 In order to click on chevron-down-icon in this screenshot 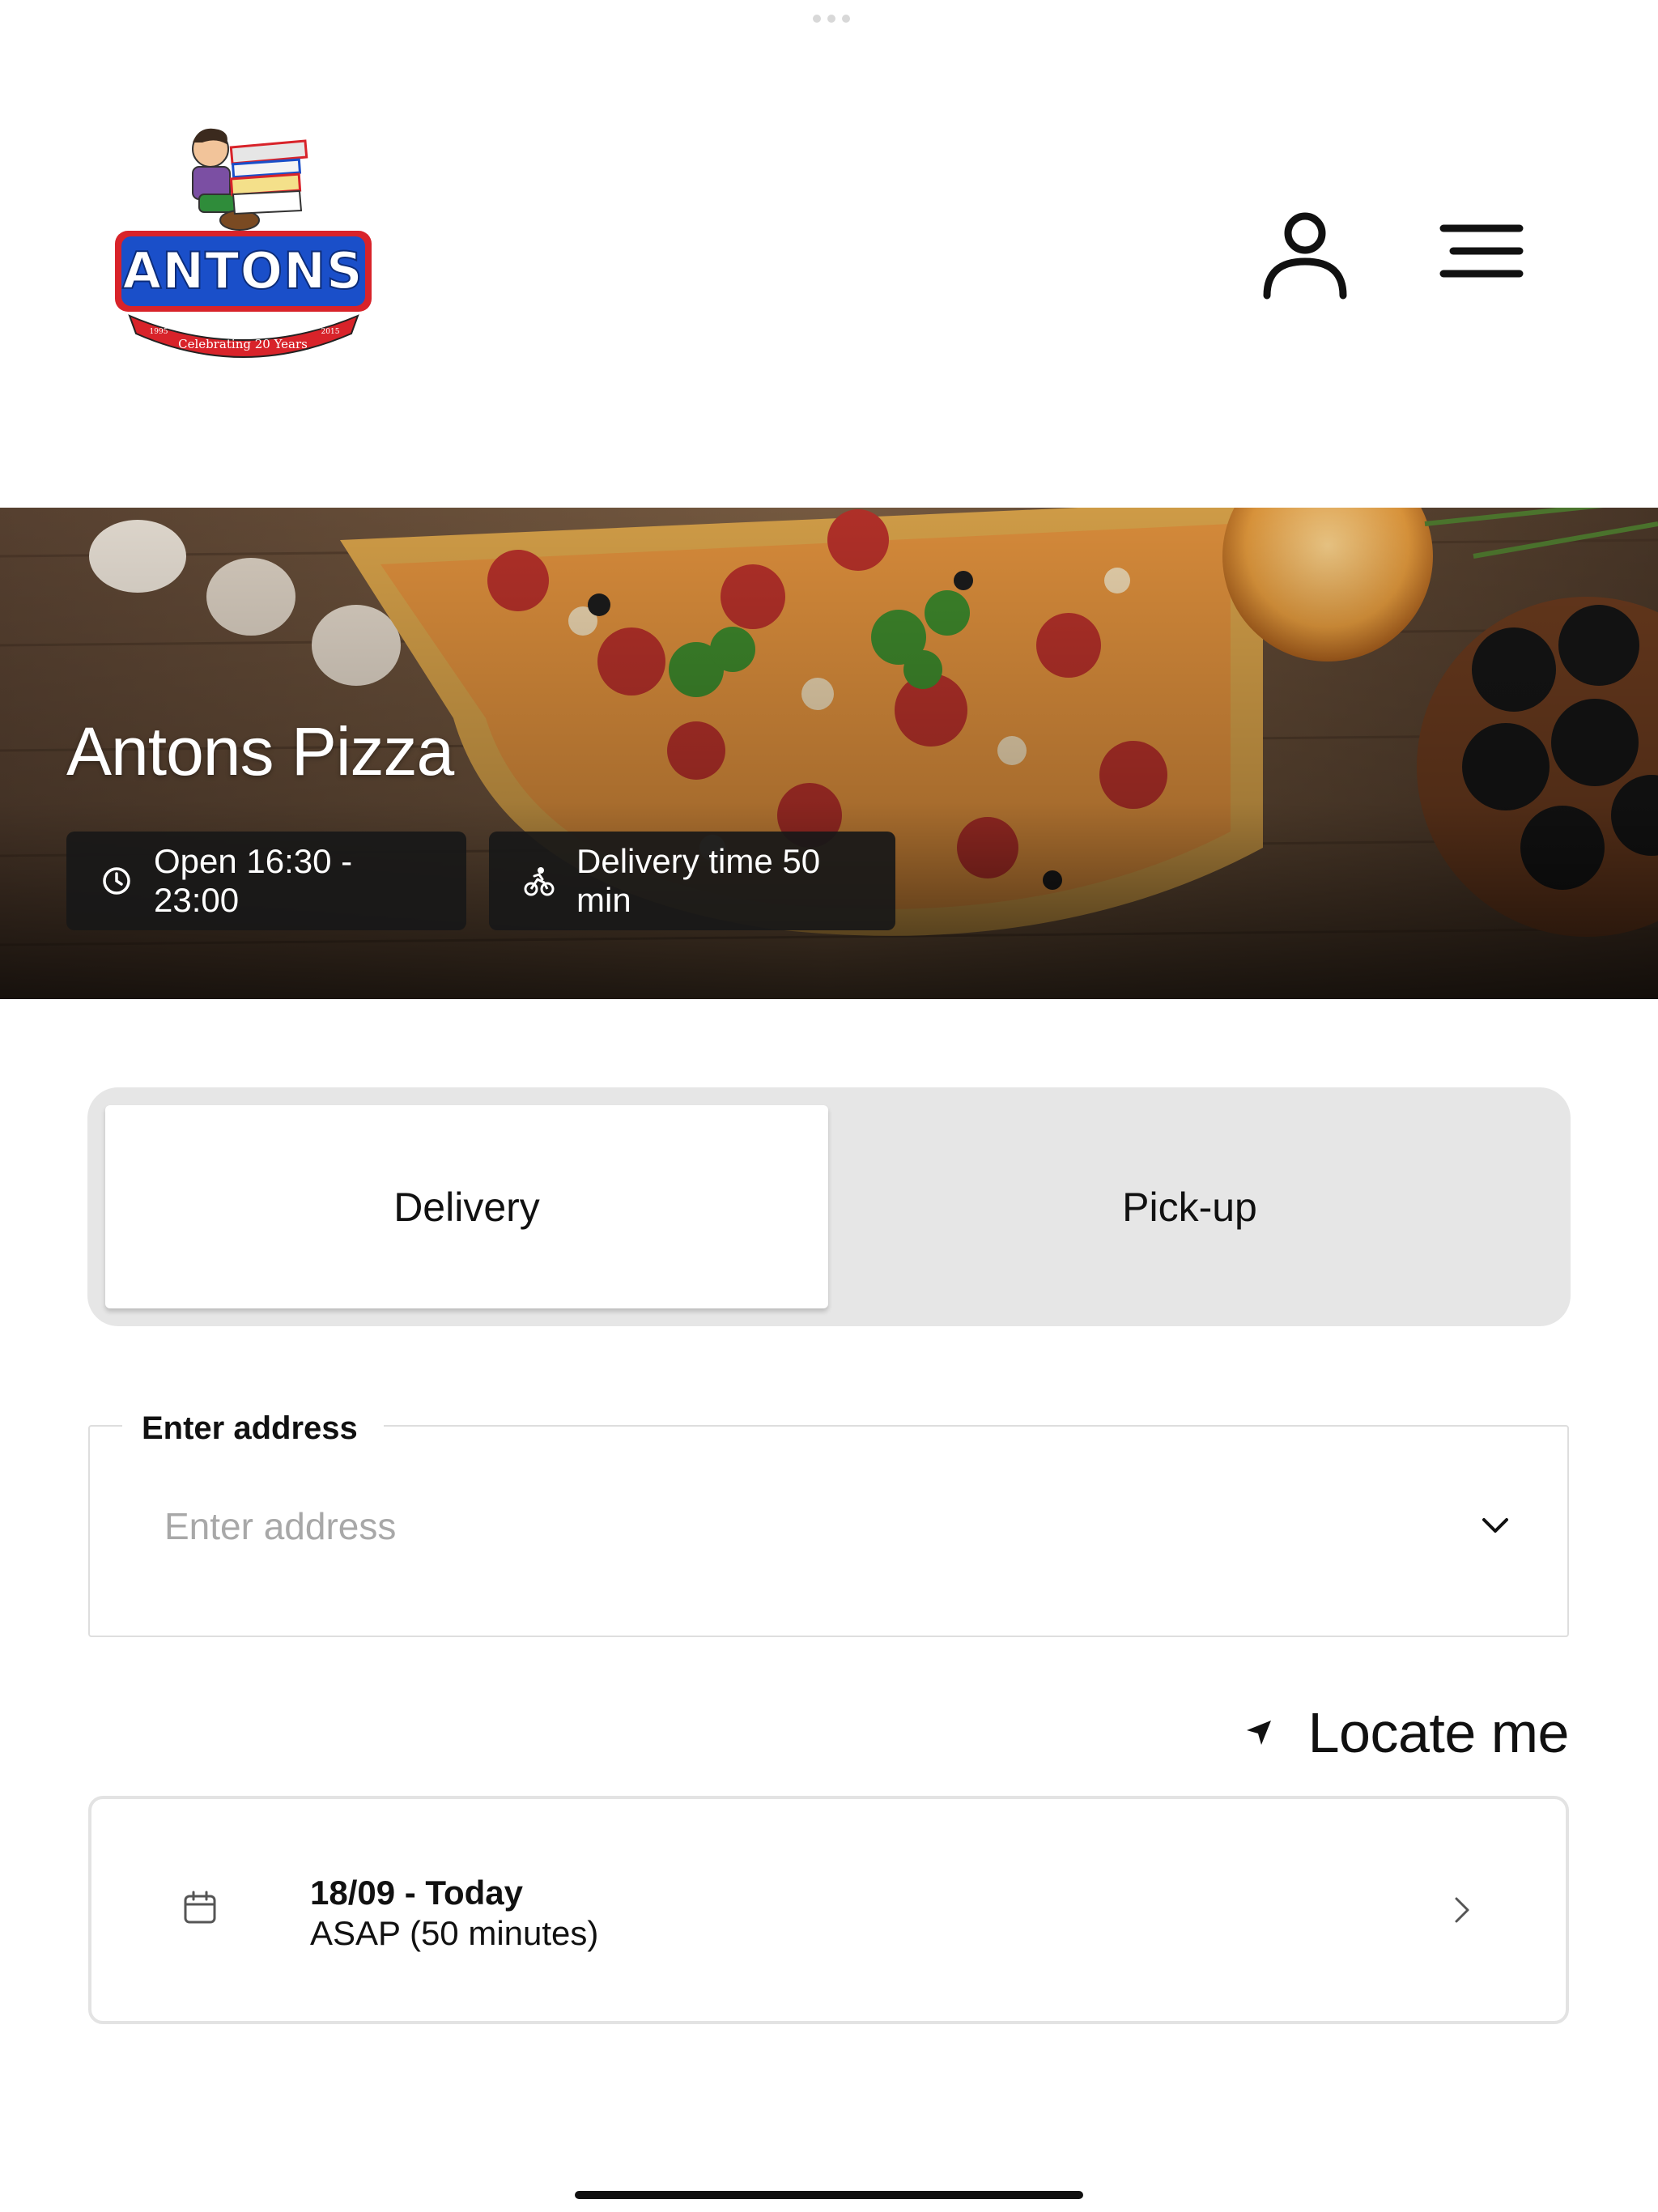, I will do `click(1495, 1525)`.